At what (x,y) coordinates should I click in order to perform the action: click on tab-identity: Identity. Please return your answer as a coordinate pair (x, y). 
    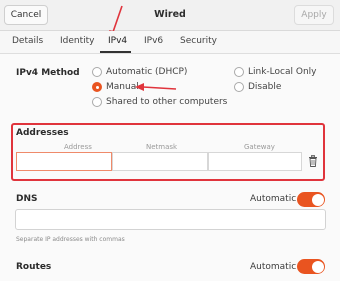
    Looking at the image, I should click on (77, 41).